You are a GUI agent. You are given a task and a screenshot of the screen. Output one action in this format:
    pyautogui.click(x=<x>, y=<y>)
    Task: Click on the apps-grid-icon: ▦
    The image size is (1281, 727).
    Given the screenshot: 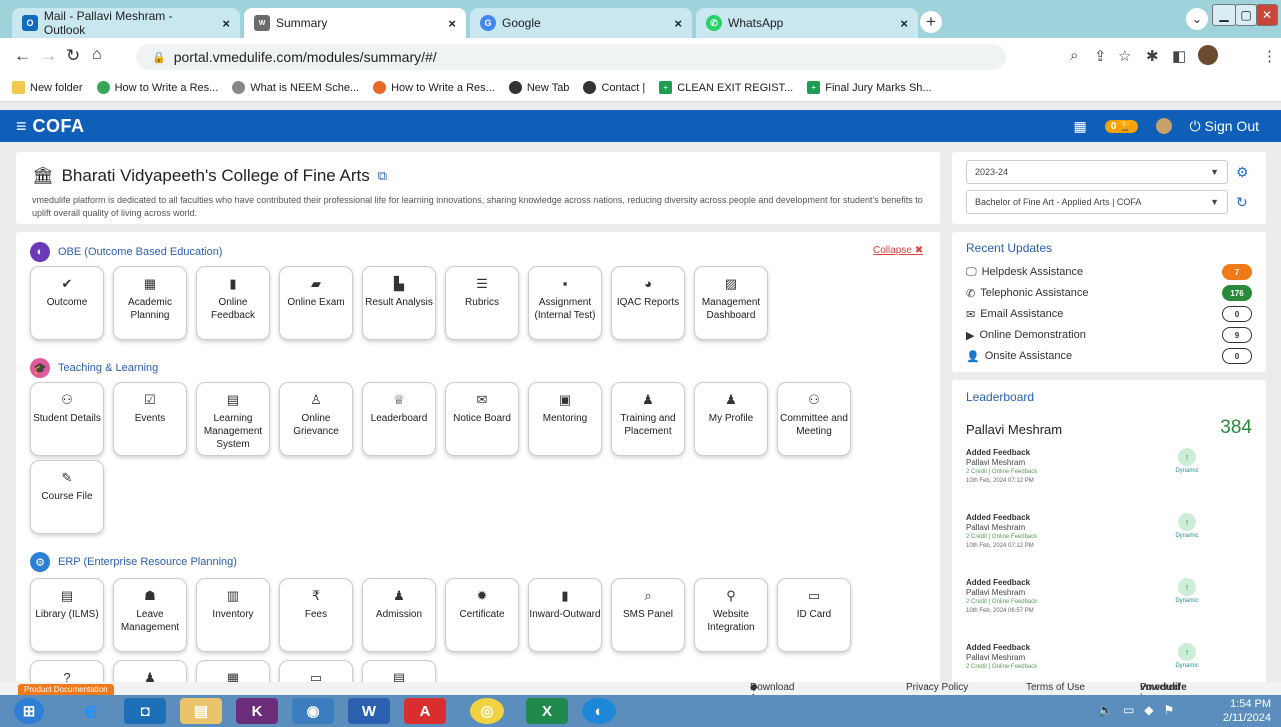 What is the action you would take?
    pyautogui.click(x=1080, y=126)
    